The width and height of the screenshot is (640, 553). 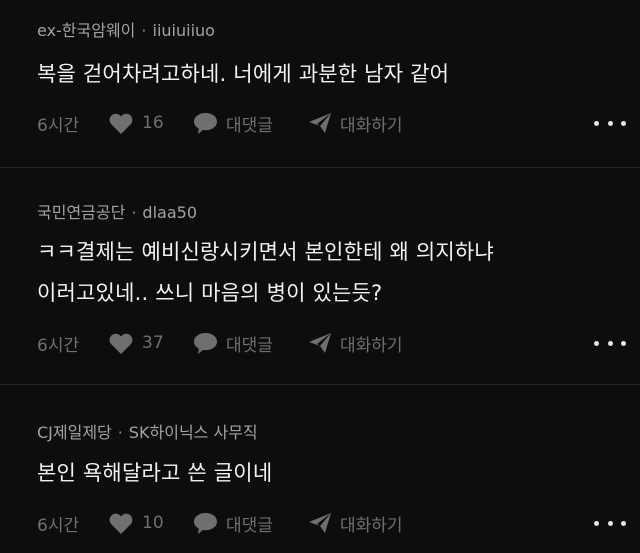 I want to click on comment-meta: 국민연금공단 · dlaa50, so click(x=117, y=213).